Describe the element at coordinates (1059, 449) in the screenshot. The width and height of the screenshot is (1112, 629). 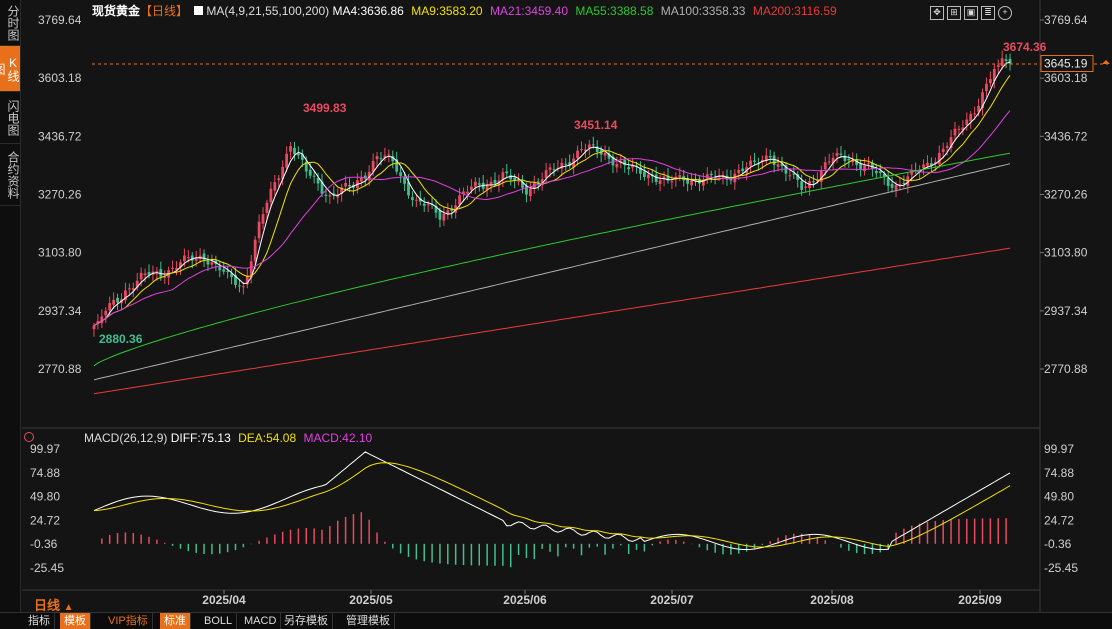
I see `macd-axis-right-label: 99.97` at that location.